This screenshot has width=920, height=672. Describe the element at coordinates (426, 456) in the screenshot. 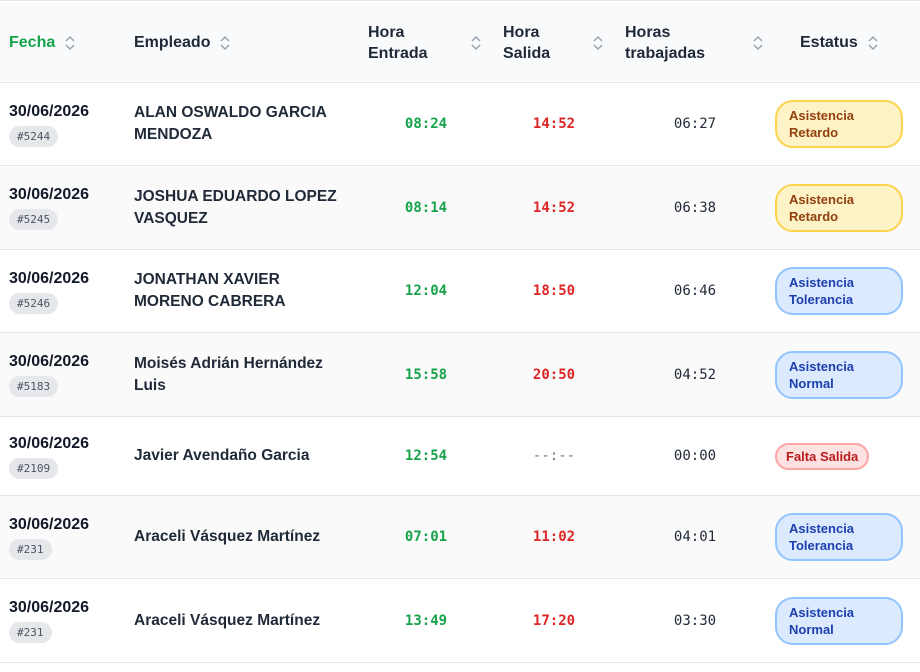

I see `entry-time: 12:54` at that location.